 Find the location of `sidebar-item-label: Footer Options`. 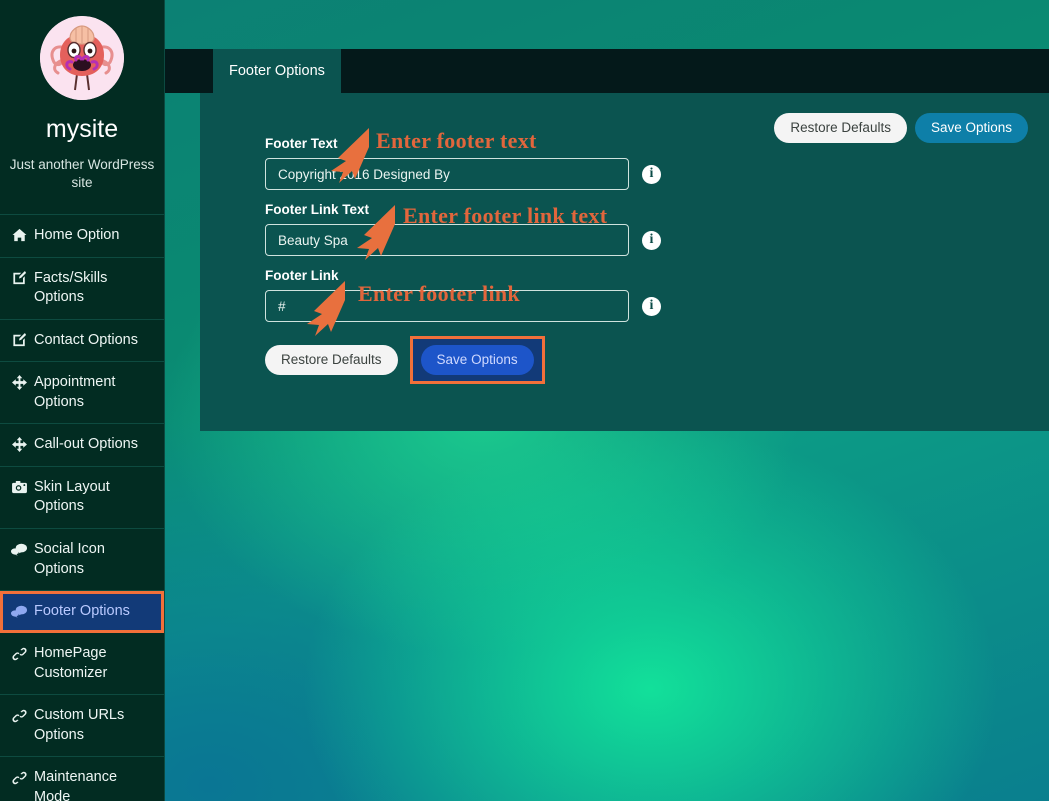

sidebar-item-label: Footer Options is located at coordinates (82, 611).